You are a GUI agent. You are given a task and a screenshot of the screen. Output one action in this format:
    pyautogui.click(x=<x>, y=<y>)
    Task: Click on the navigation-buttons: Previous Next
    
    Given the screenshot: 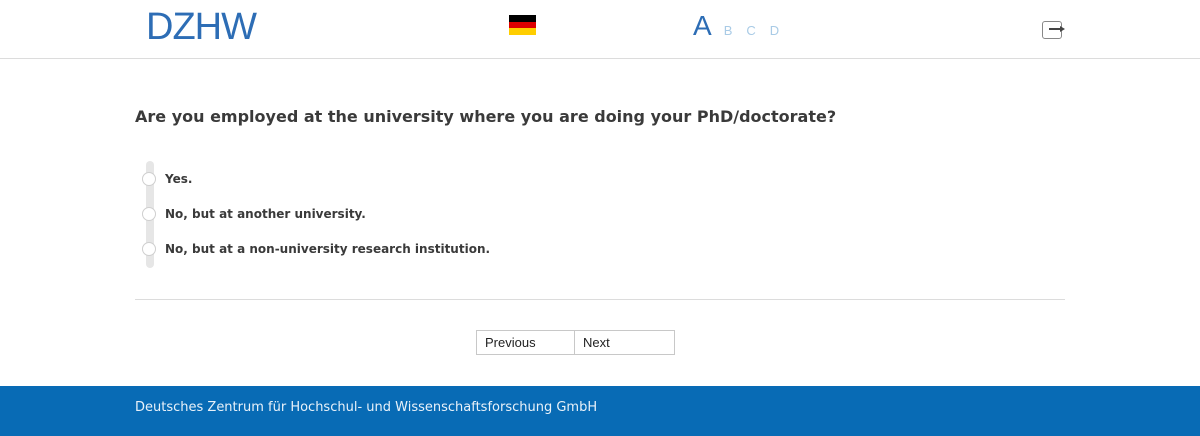 What is the action you would take?
    pyautogui.click(x=575, y=342)
    